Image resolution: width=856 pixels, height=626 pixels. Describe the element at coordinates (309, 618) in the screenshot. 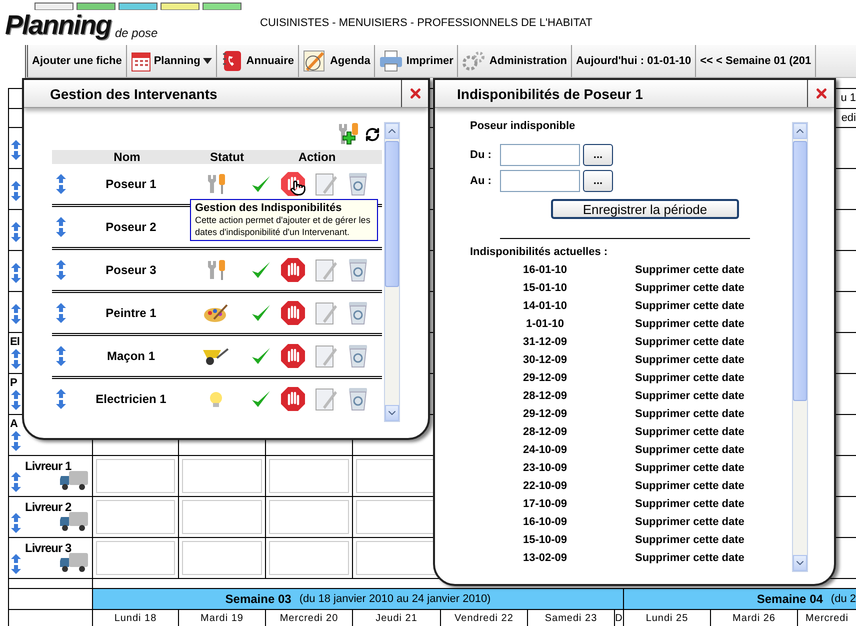

I see `day-header: Mercredi 20` at that location.